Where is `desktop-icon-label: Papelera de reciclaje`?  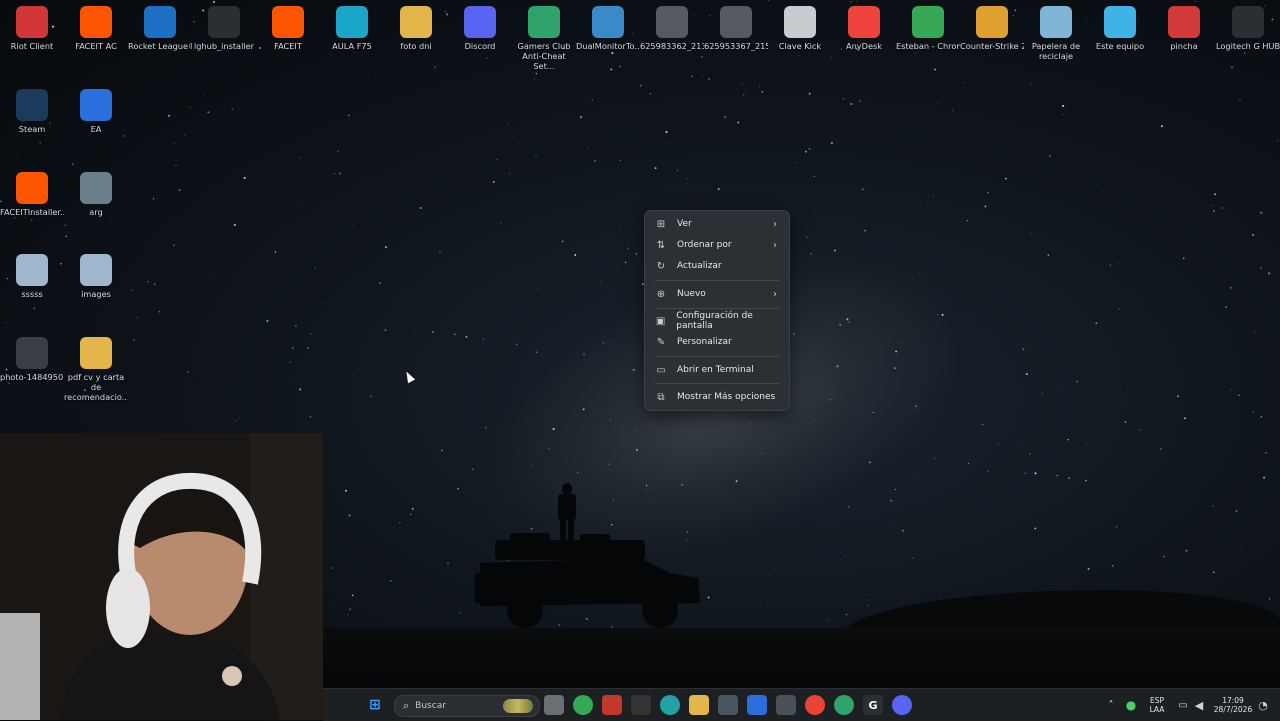
desktop-icon-label: Papelera de reciclaje is located at coordinates (1056, 51).